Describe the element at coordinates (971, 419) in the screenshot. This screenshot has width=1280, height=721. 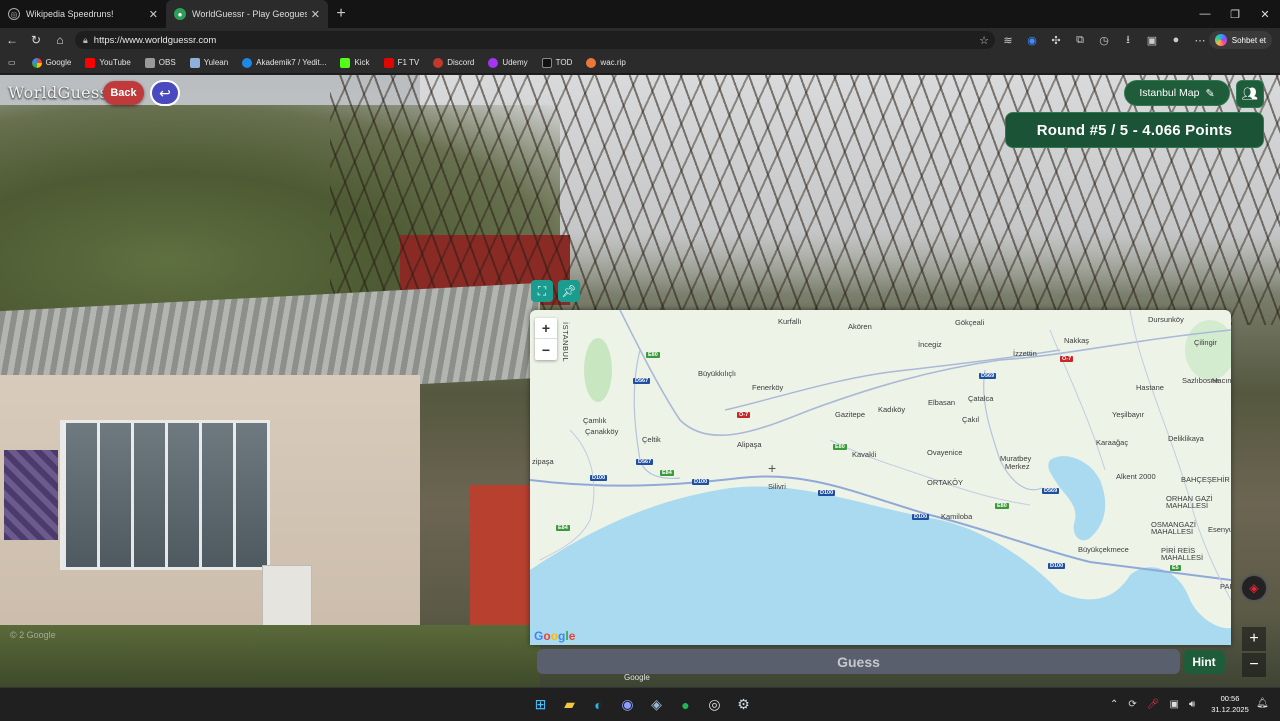
I see `map-place-label: Çakıl` at that location.